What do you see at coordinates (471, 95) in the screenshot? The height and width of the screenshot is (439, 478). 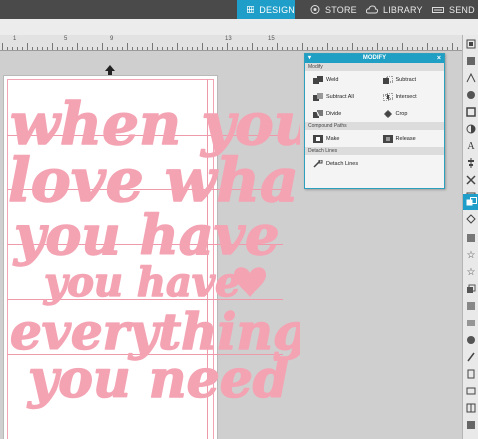 I see `fill-color-icon` at bounding box center [471, 95].